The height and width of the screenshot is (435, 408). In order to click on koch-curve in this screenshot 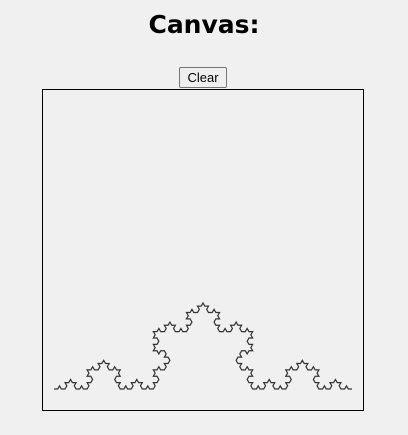, I will do `click(203, 345)`.